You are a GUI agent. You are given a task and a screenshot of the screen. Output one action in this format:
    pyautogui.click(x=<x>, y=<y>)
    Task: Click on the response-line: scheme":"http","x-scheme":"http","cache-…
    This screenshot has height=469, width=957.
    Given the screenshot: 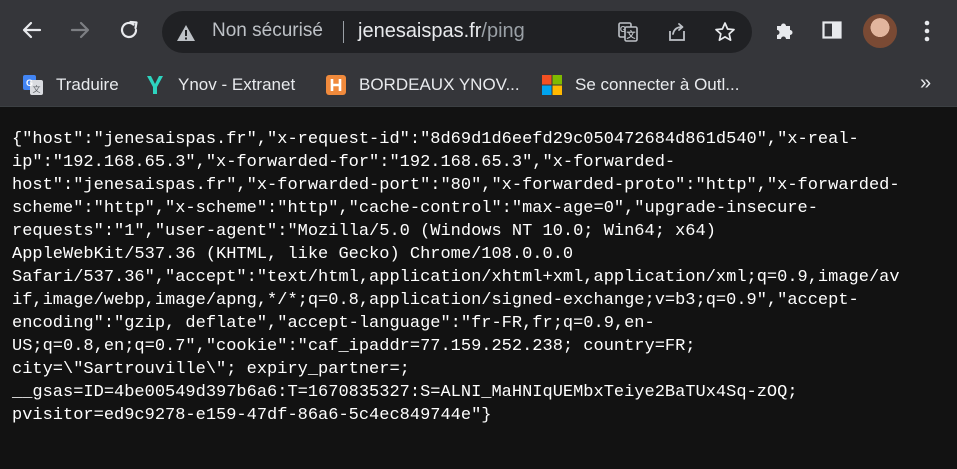 What is the action you would take?
    pyautogui.click(x=415, y=208)
    